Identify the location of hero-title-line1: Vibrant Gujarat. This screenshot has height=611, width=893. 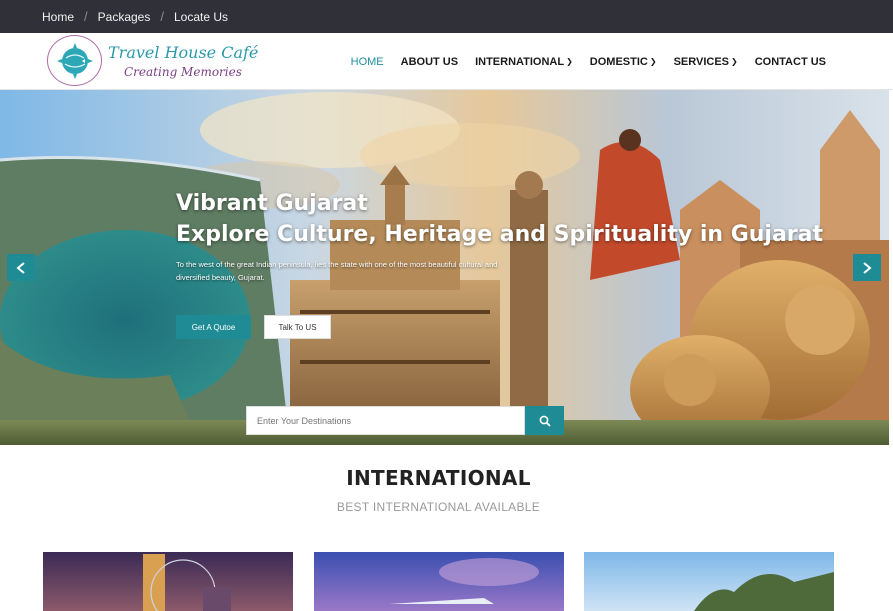
(272, 203).